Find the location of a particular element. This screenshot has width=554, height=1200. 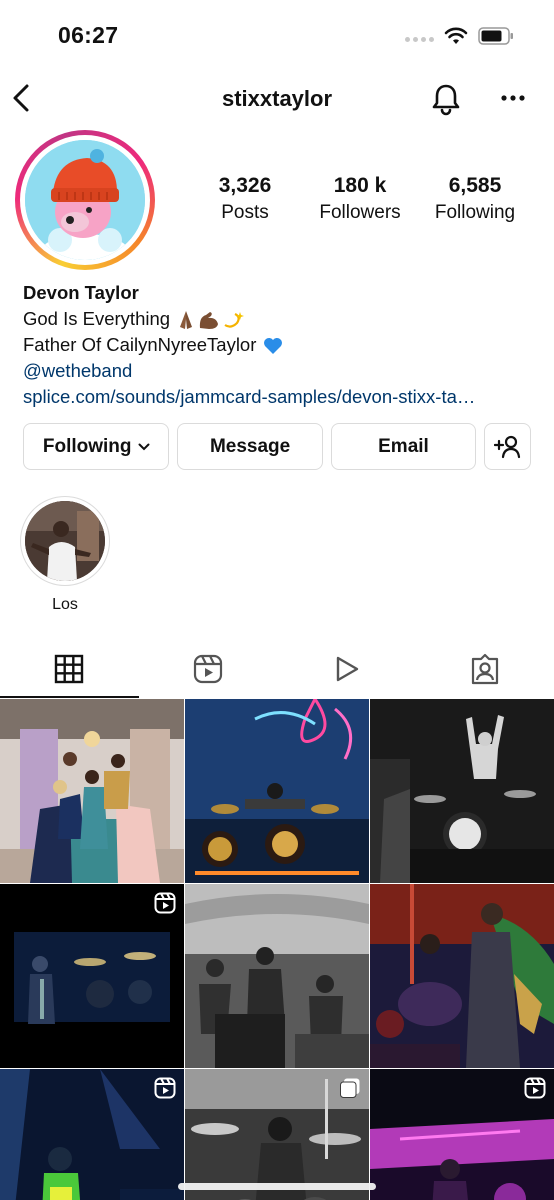

profile-header: stixxtaylor is located at coordinates (277, 99).